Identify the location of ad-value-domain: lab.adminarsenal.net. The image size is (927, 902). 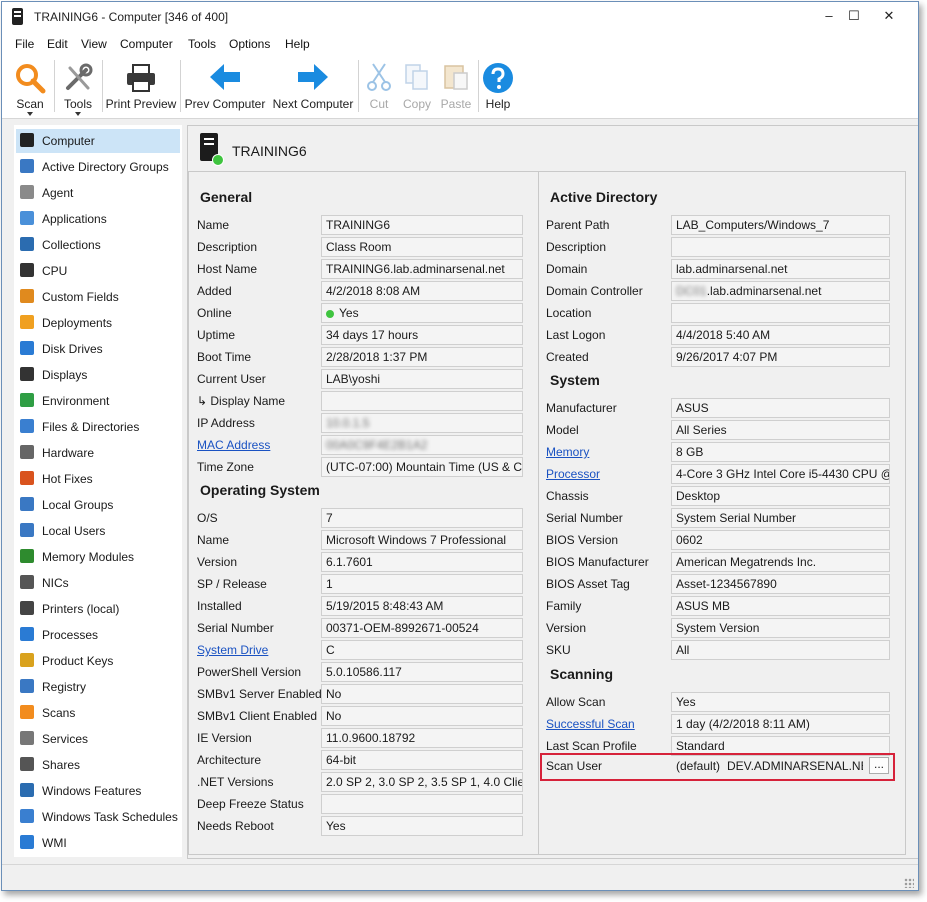
(780, 269).